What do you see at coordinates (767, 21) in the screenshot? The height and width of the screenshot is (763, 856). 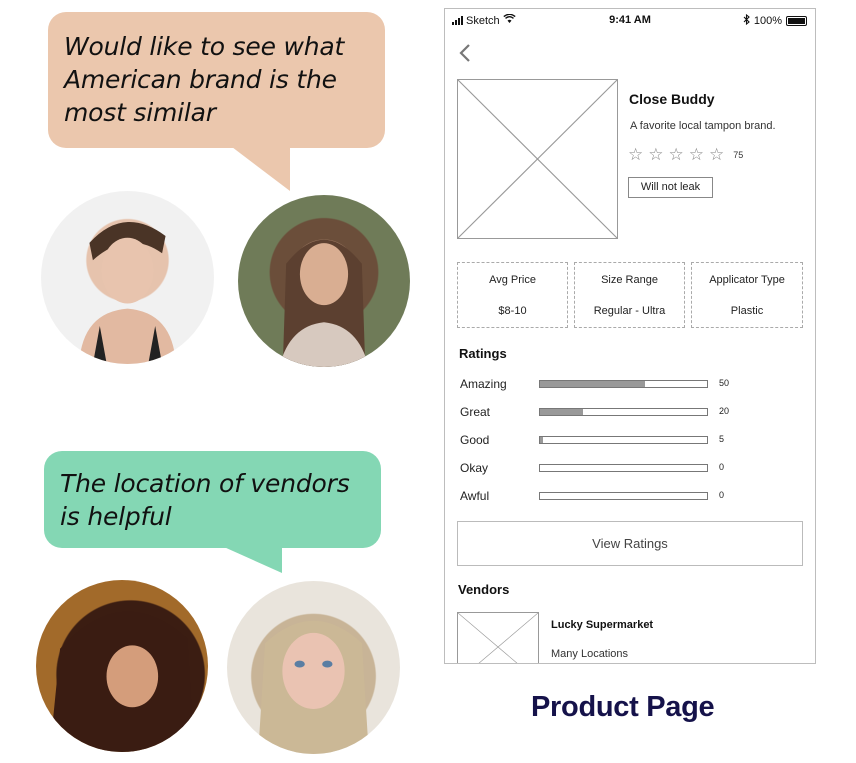 I see `battery-percent: 100%` at bounding box center [767, 21].